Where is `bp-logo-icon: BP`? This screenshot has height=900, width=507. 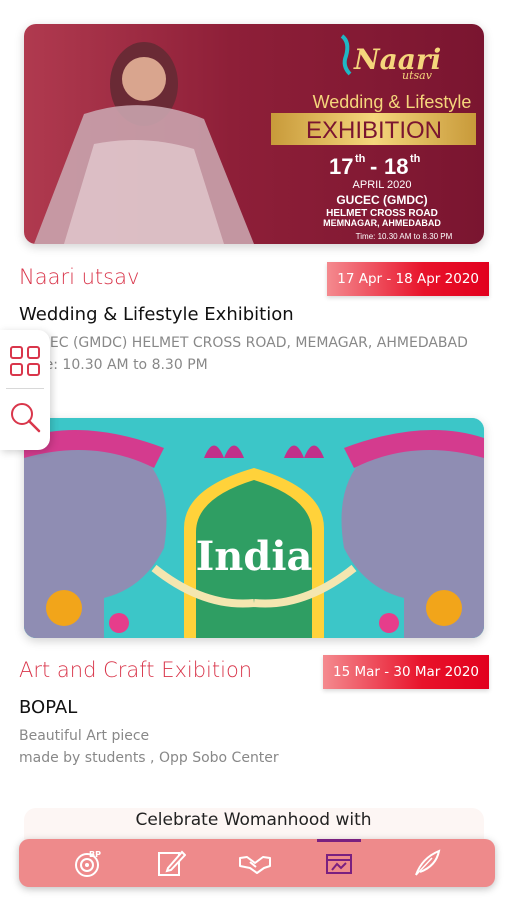 bp-logo-icon: BP is located at coordinates (88, 863).